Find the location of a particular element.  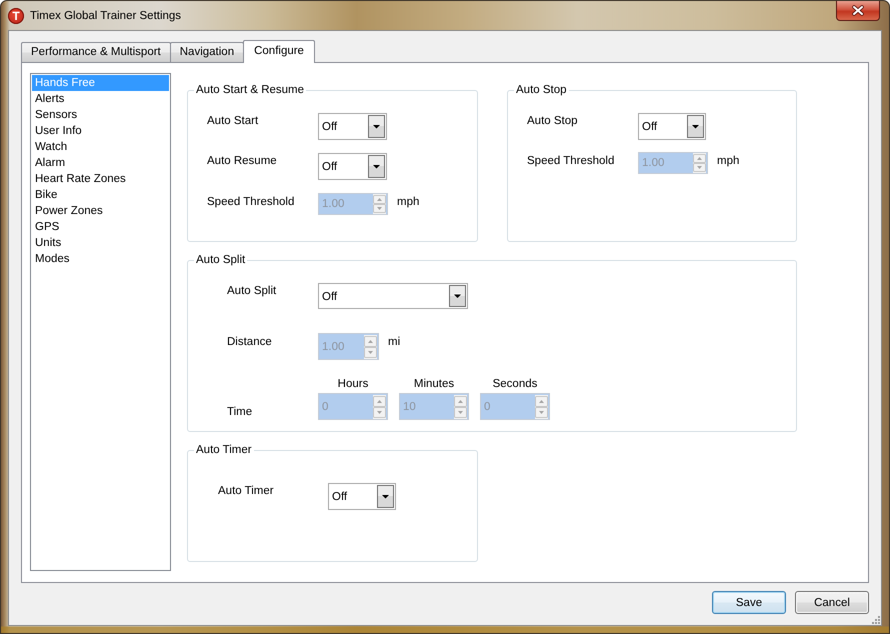

close-button is located at coordinates (858, 11).